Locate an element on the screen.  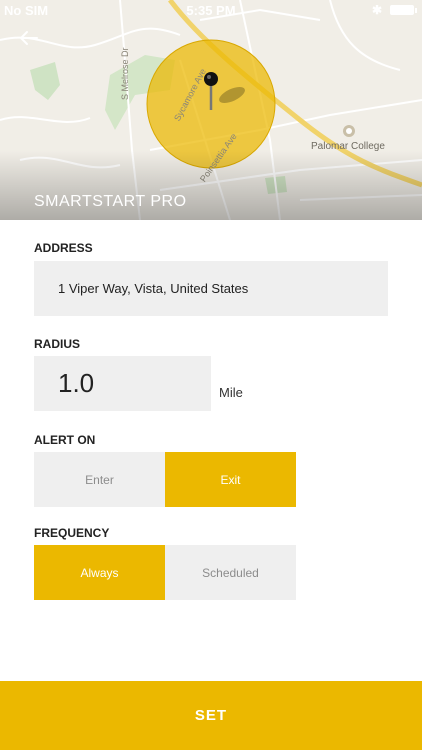
frequency-segmented-control: Always Scheduled is located at coordinates (165, 572).